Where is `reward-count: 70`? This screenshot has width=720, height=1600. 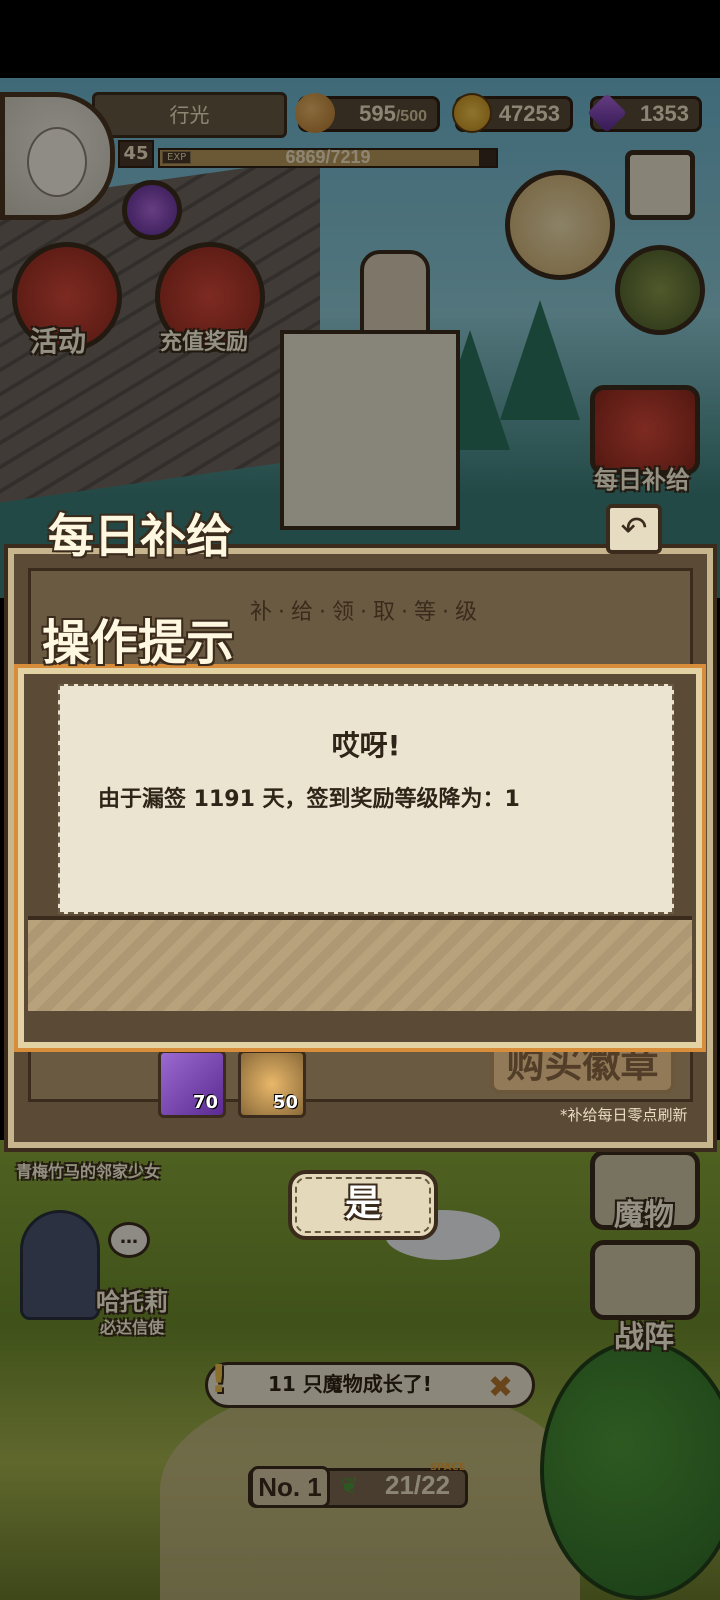
reward-count: 70 is located at coordinates (205, 1102).